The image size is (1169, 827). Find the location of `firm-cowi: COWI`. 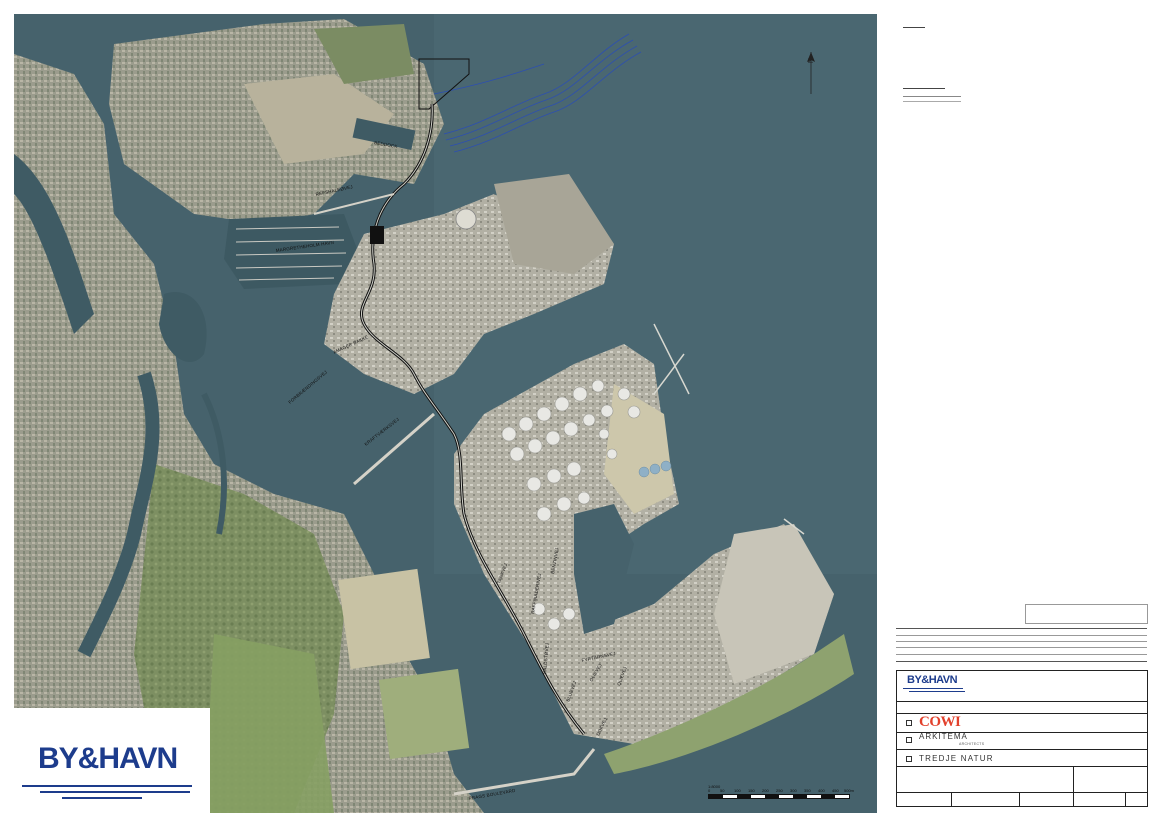

firm-cowi: COWI is located at coordinates (940, 722).